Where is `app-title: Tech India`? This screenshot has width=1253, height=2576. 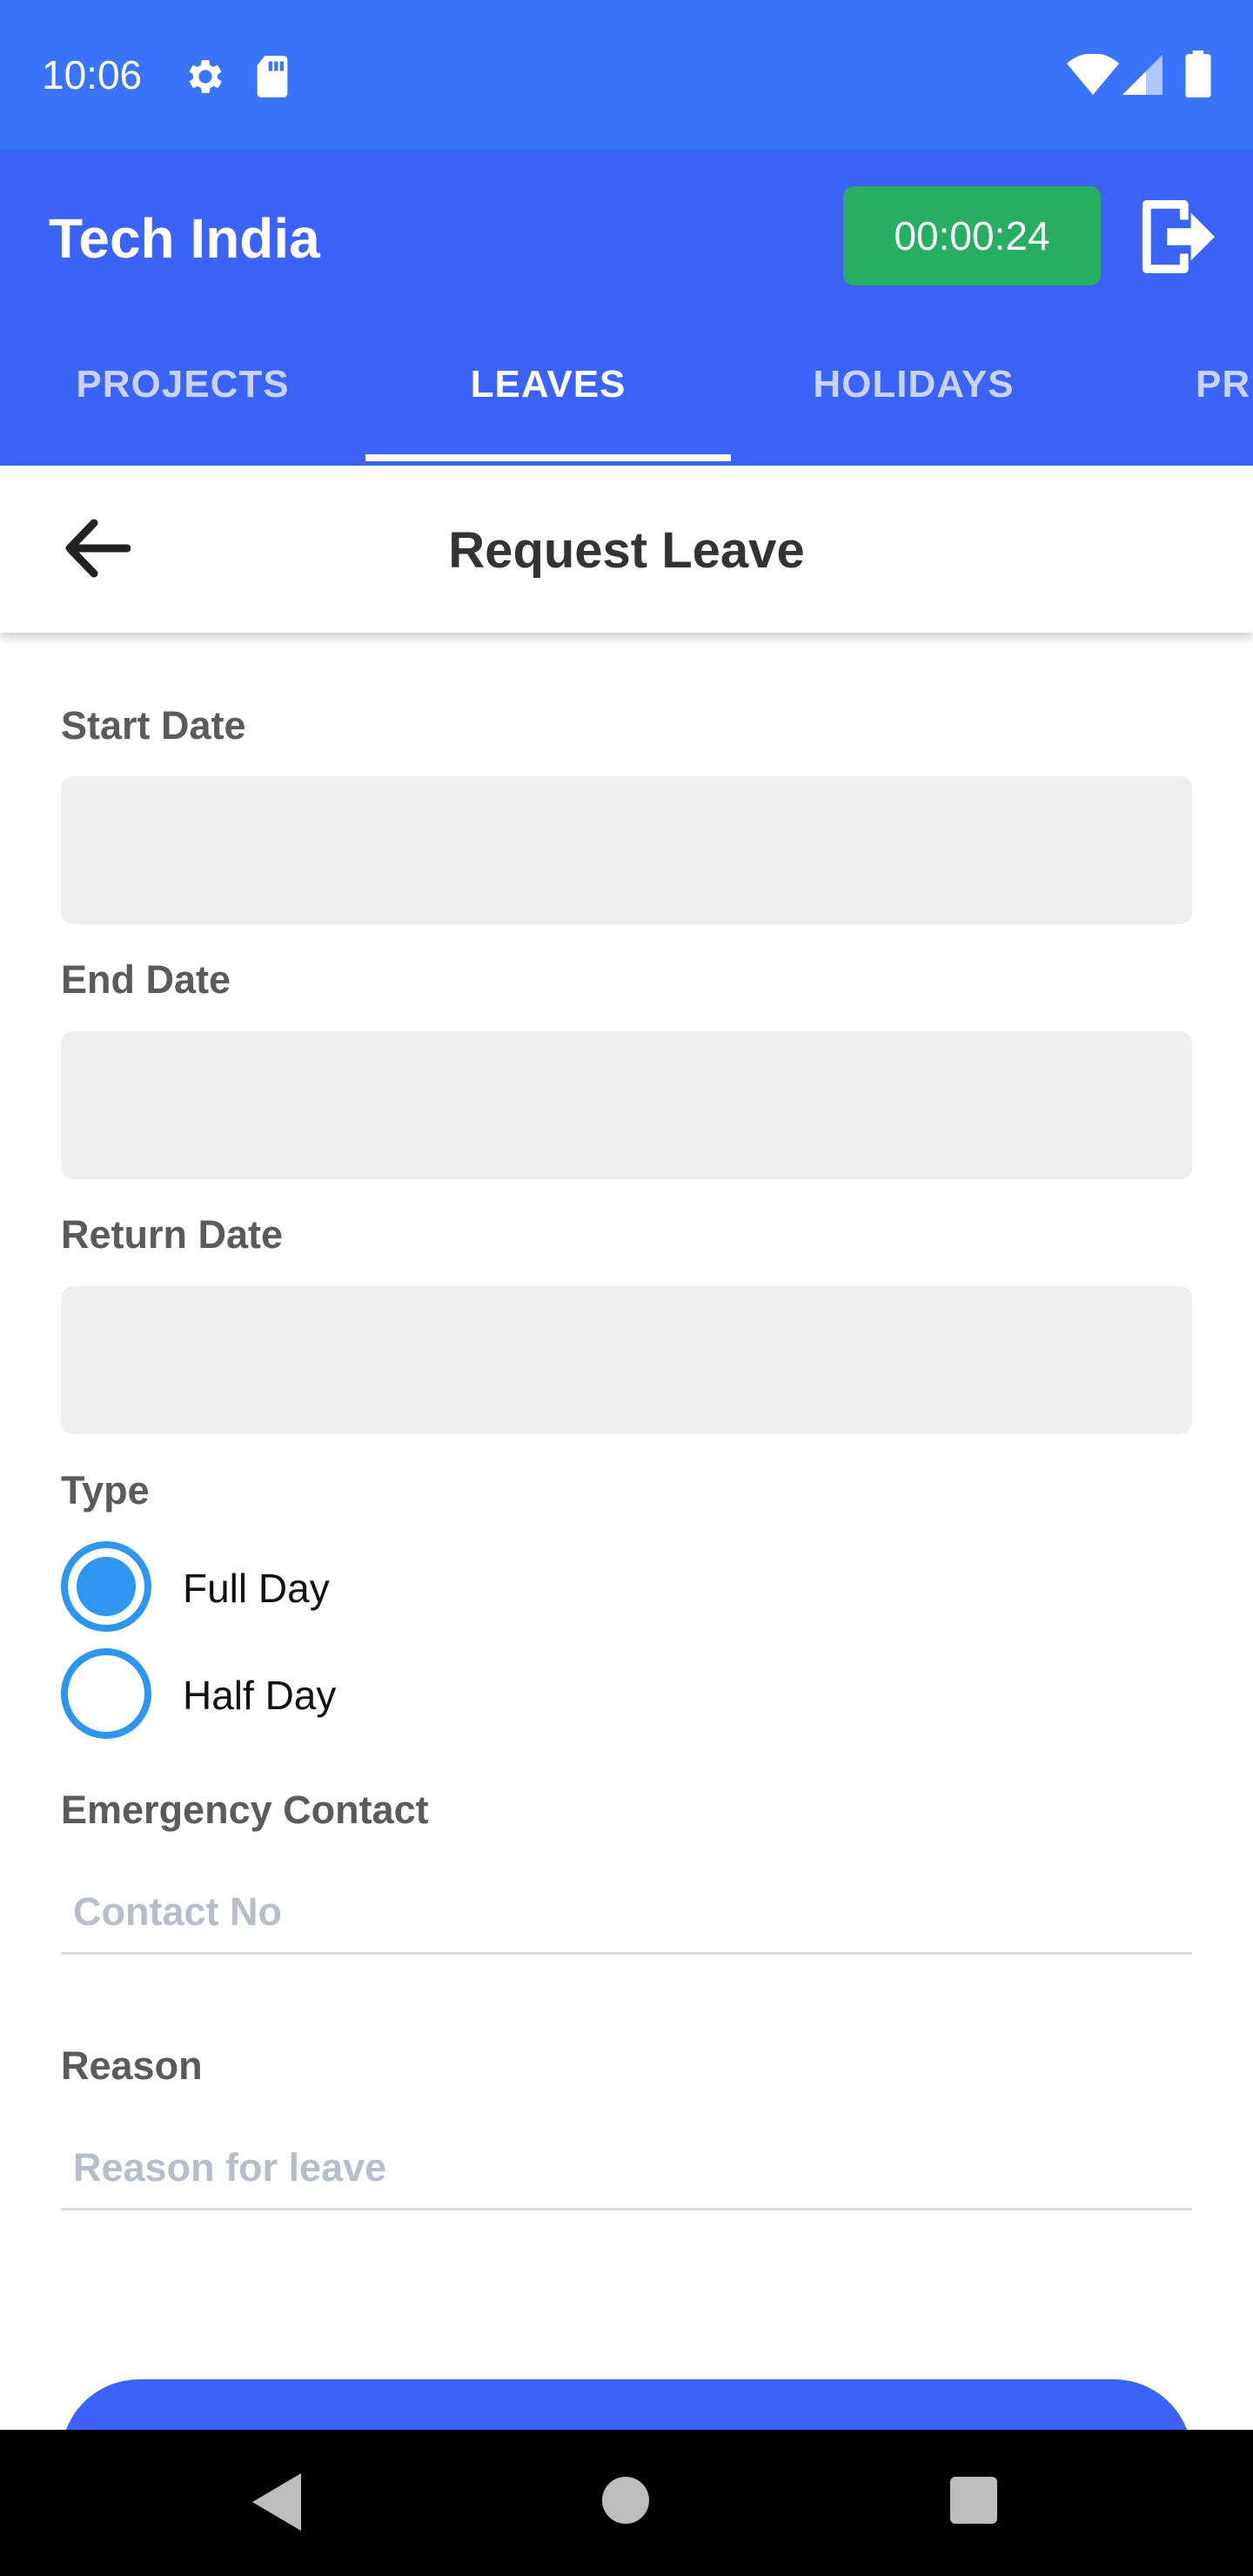
app-title: Tech India is located at coordinates (184, 238).